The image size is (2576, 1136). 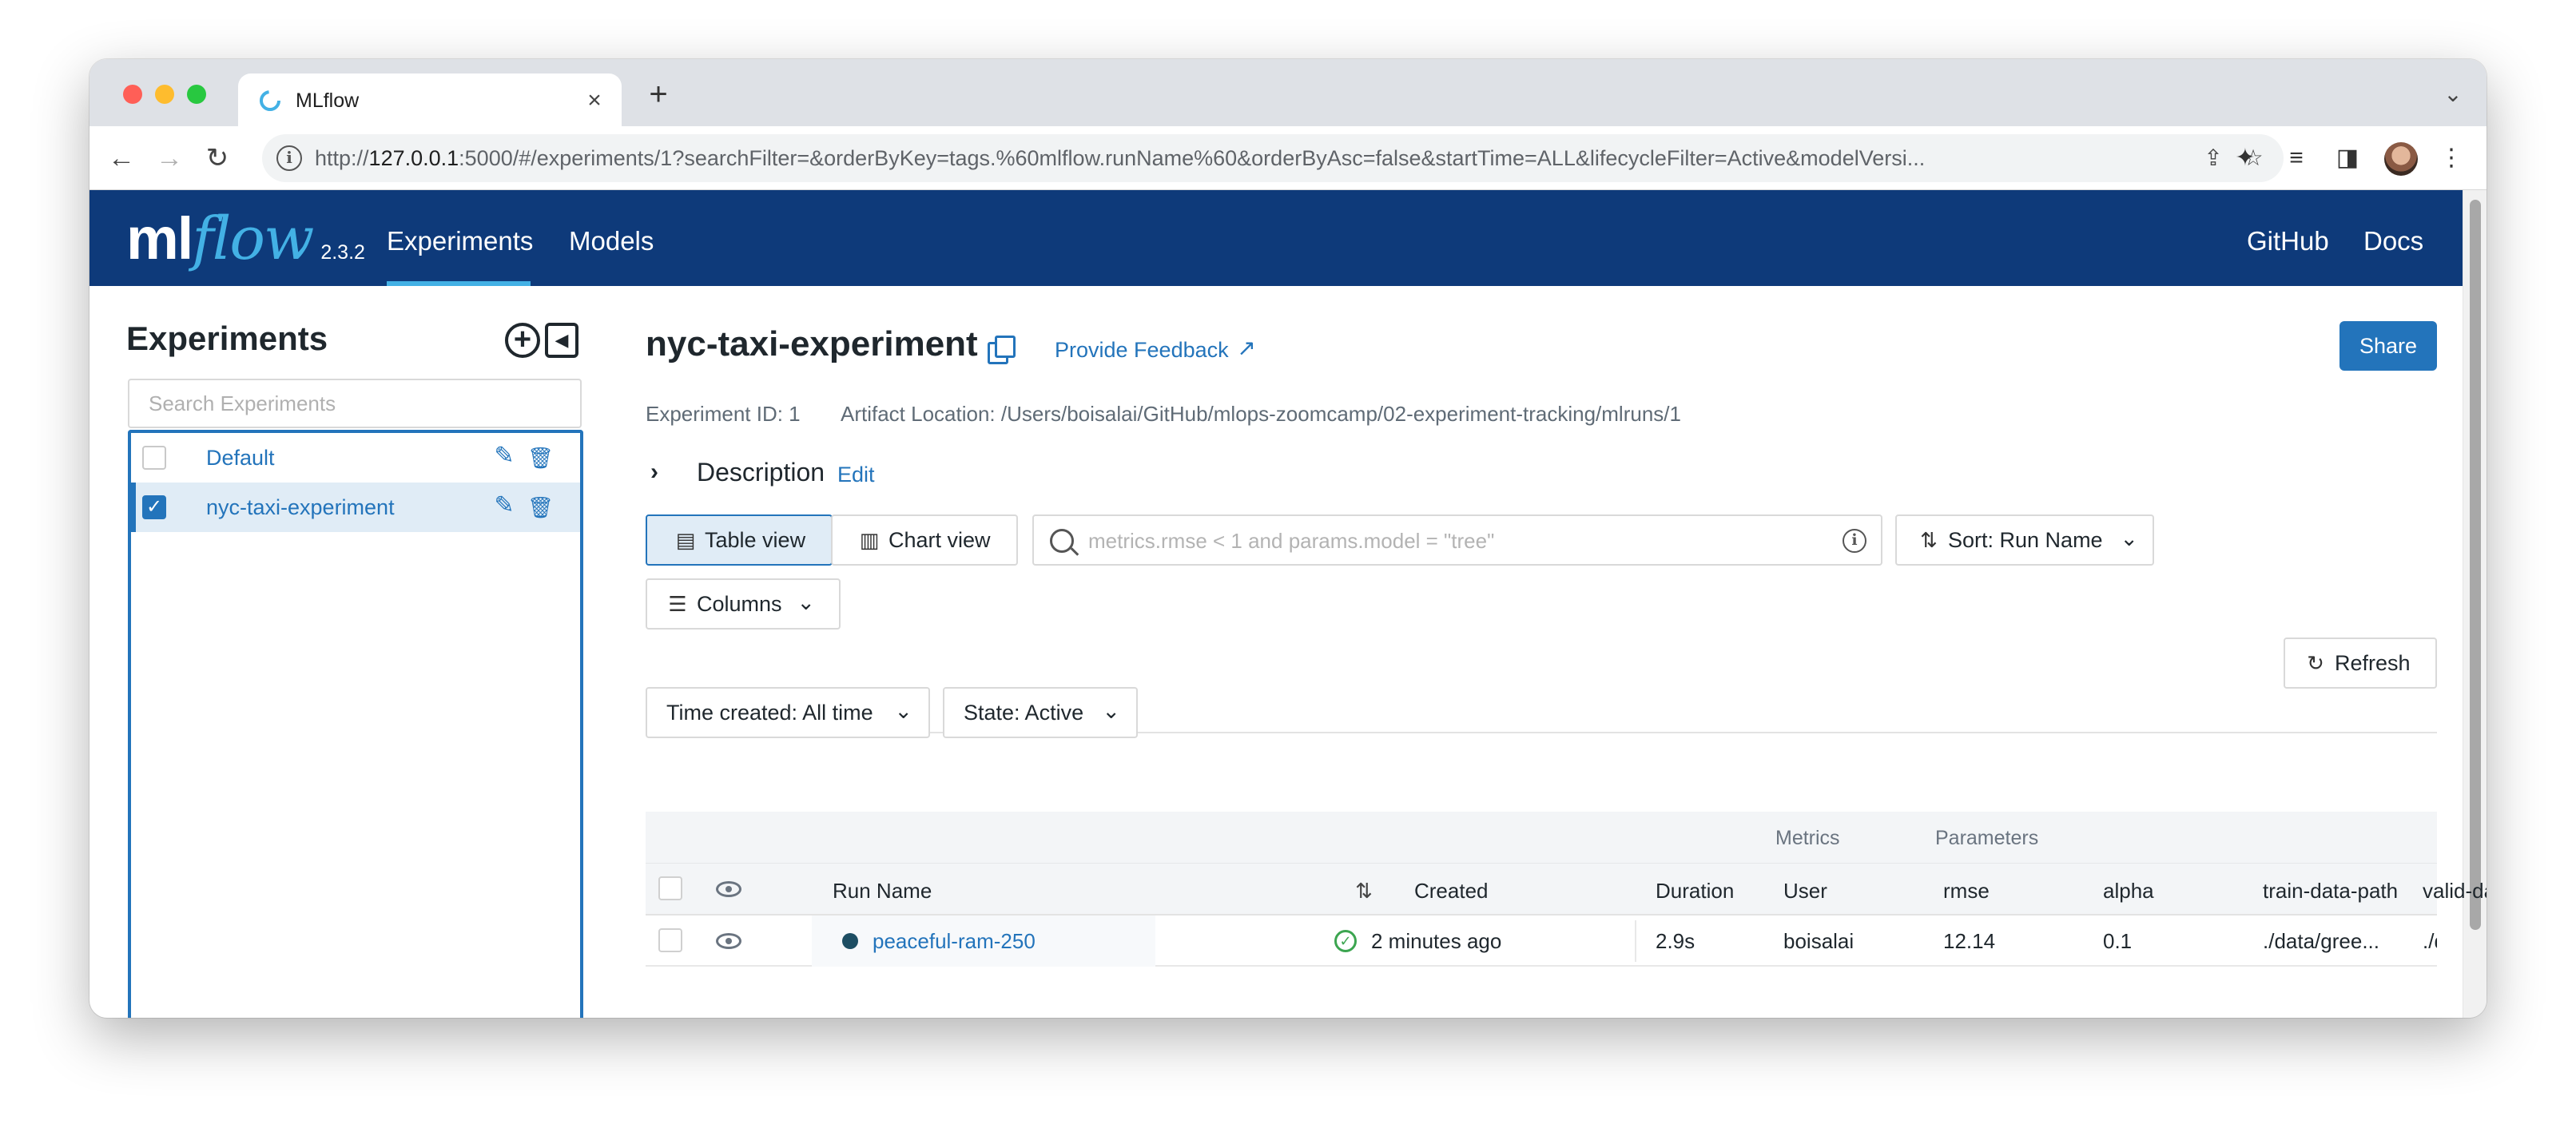 What do you see at coordinates (253, 239) in the screenshot?
I see `logo-flow: flow` at bounding box center [253, 239].